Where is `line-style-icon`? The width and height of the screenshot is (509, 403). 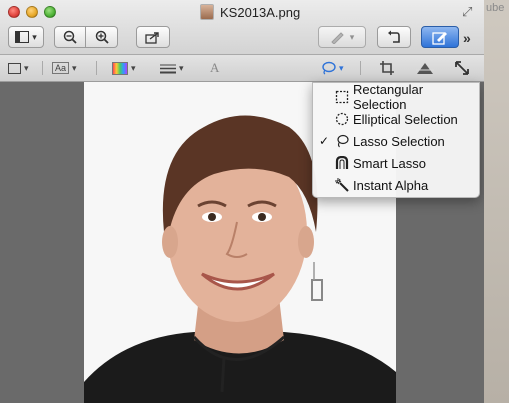
line-style-icon is located at coordinates (168, 68).